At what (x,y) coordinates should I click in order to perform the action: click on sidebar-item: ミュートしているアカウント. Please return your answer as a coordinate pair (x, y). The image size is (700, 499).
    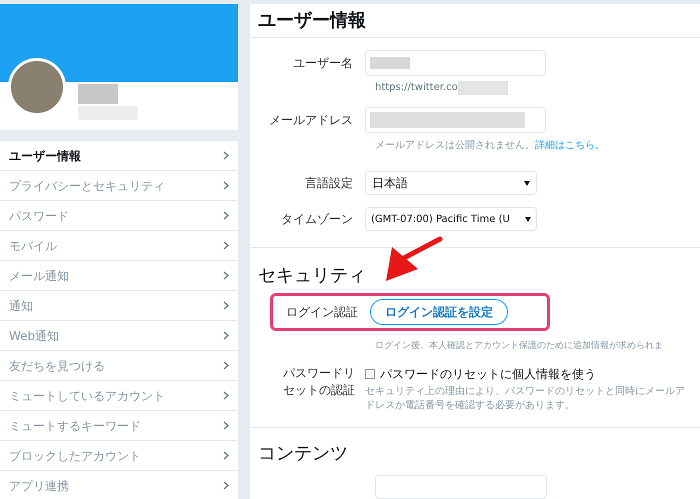
    Looking at the image, I should click on (119, 395).